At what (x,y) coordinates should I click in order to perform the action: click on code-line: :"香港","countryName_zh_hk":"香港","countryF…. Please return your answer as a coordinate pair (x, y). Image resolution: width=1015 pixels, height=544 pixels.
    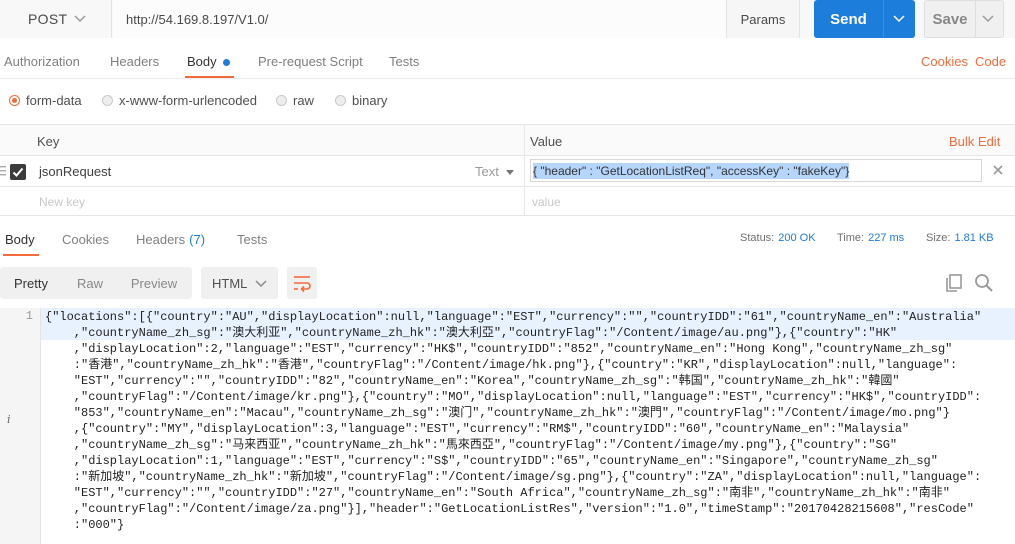
    Looking at the image, I should click on (501, 365).